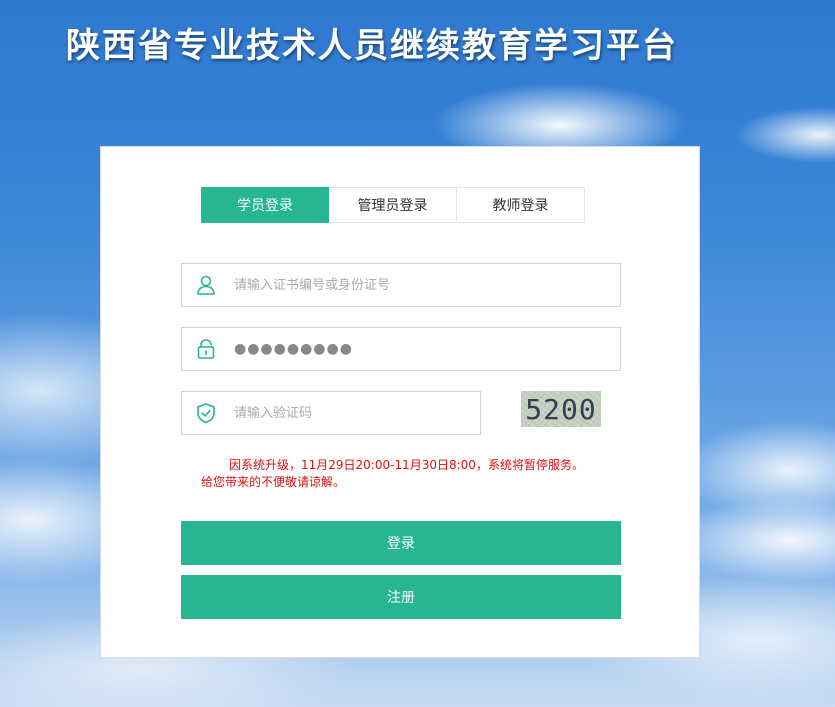  I want to click on lock-icon, so click(206, 349).